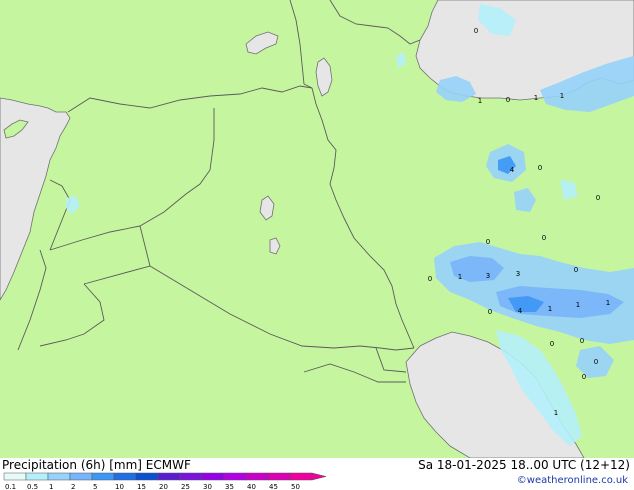 The width and height of the screenshot is (634, 490). Describe the element at coordinates (119, 486) in the screenshot. I see `legend-label: 10` at that location.